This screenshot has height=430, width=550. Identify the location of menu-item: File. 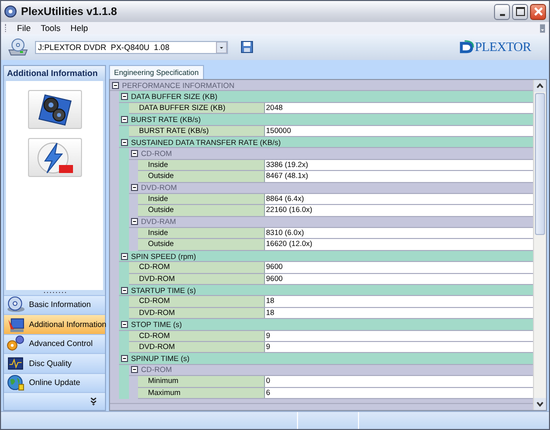
(24, 28).